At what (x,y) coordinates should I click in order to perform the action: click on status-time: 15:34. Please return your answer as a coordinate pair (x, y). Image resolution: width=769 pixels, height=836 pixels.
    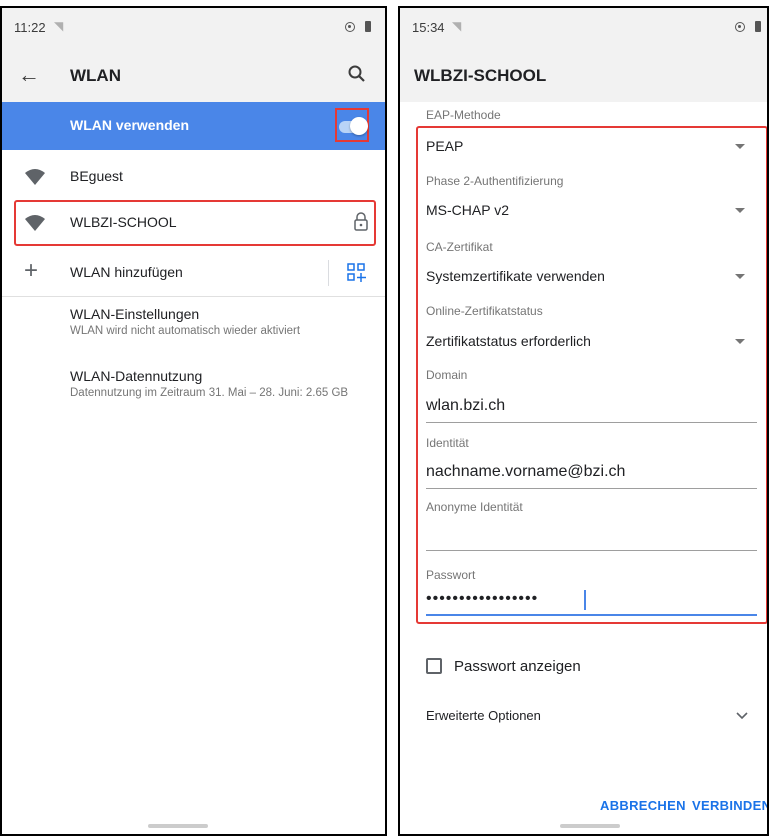
    Looking at the image, I should click on (428, 27).